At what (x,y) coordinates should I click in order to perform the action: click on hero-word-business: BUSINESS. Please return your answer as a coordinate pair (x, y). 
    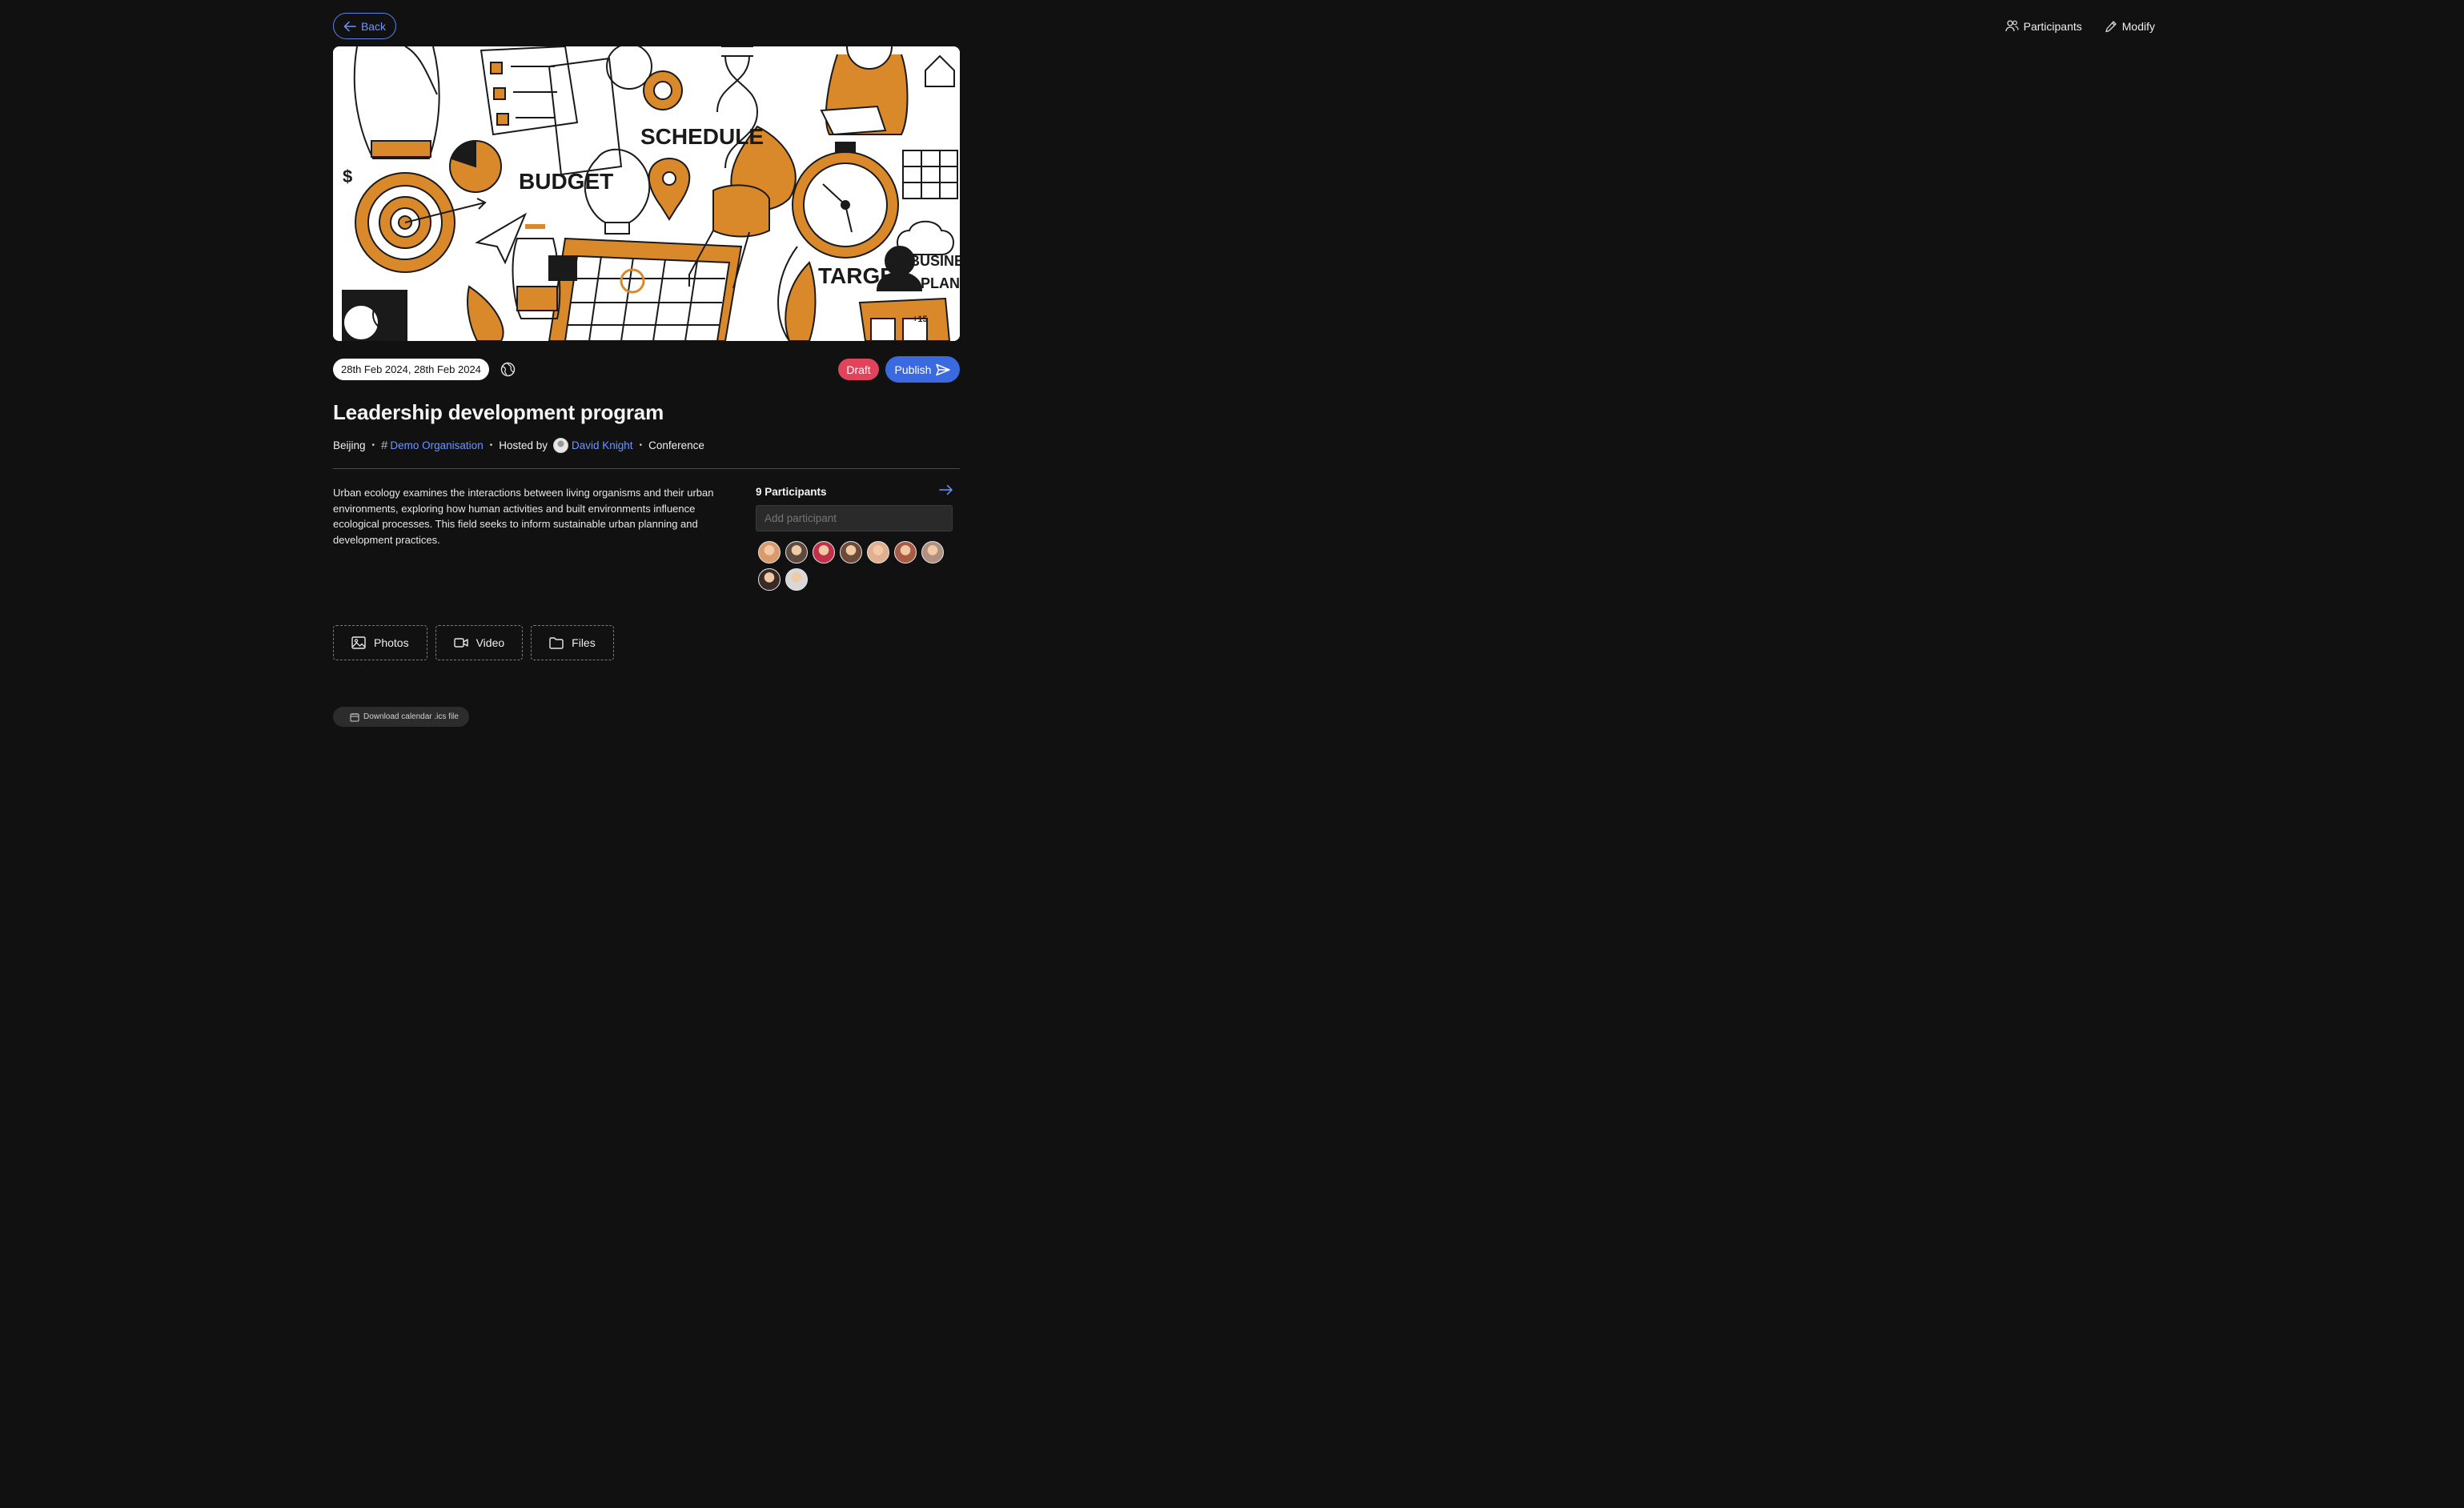
    Looking at the image, I should click on (935, 261).